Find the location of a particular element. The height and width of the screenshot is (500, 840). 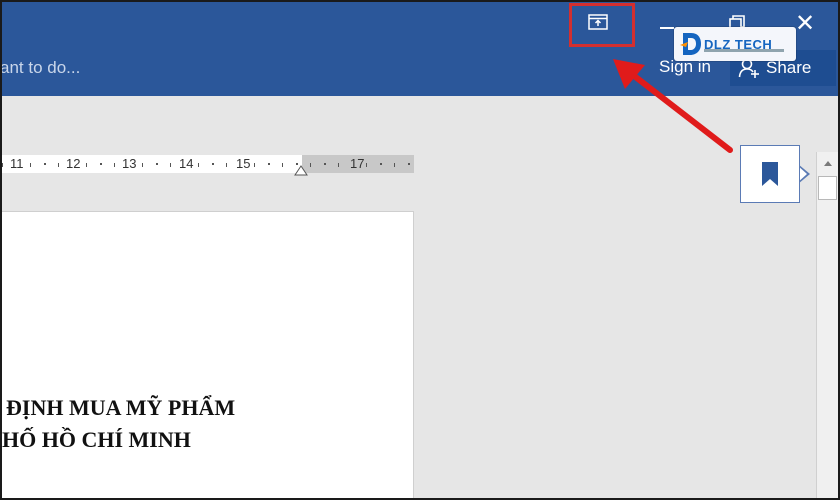

ribbon-display-options-button is located at coordinates (598, 22).